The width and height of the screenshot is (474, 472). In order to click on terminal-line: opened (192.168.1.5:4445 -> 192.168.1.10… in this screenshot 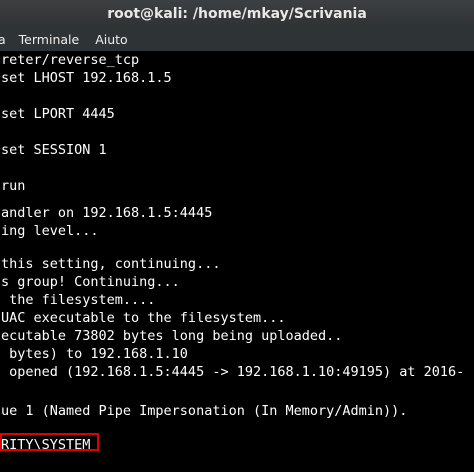, I will do `click(233, 372)`.